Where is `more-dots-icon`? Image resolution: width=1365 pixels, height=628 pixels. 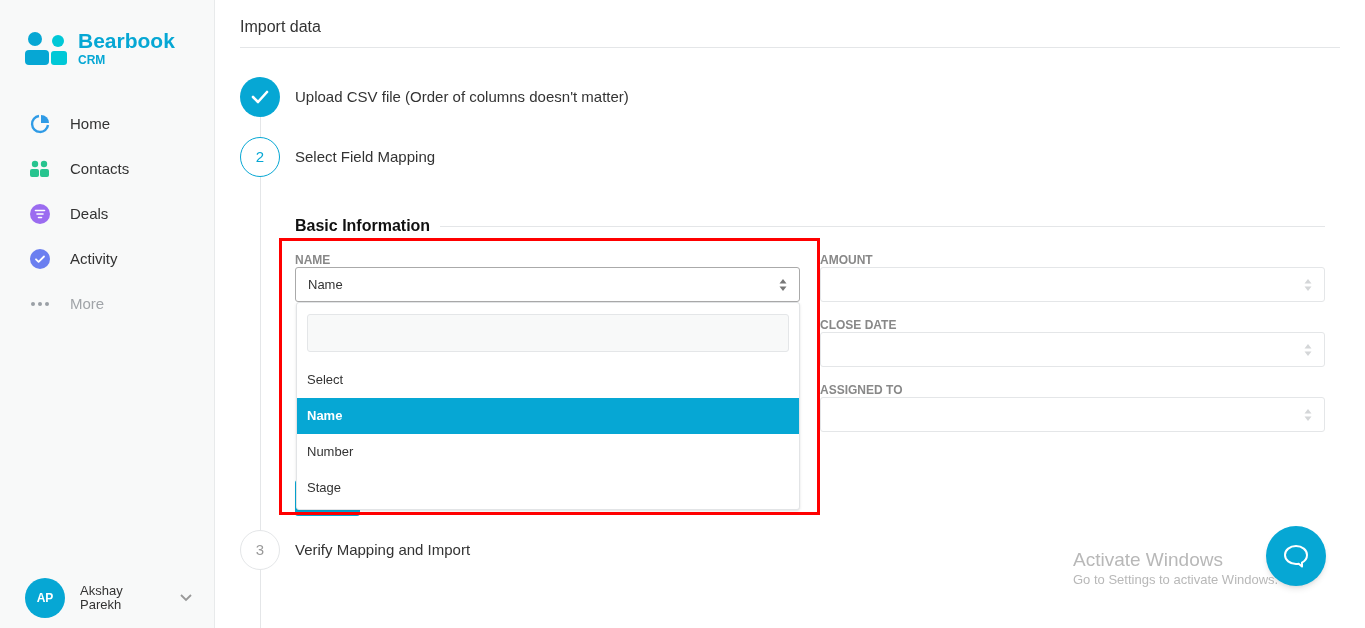
more-dots-icon is located at coordinates (40, 304).